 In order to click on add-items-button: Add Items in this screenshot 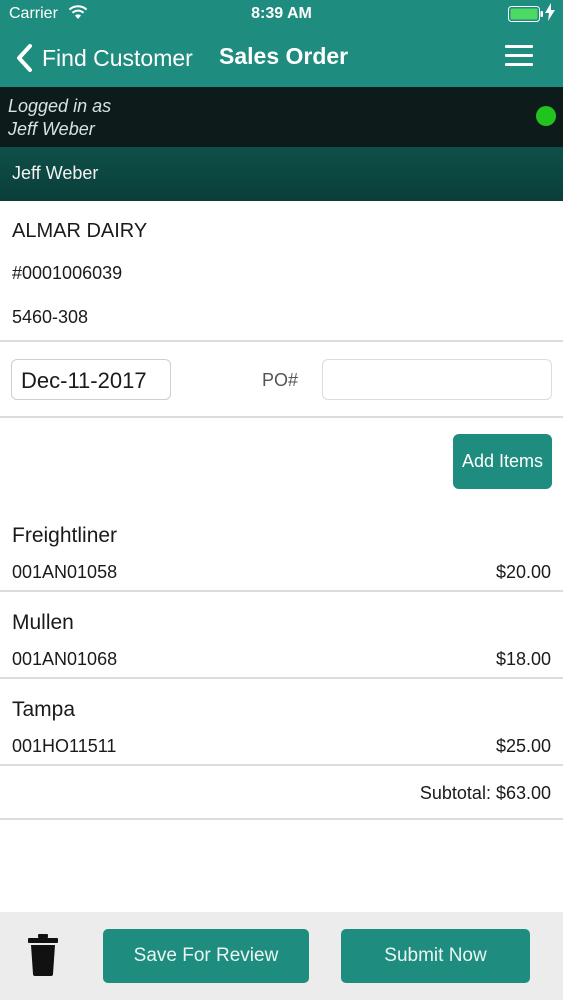, I will do `click(502, 461)`.